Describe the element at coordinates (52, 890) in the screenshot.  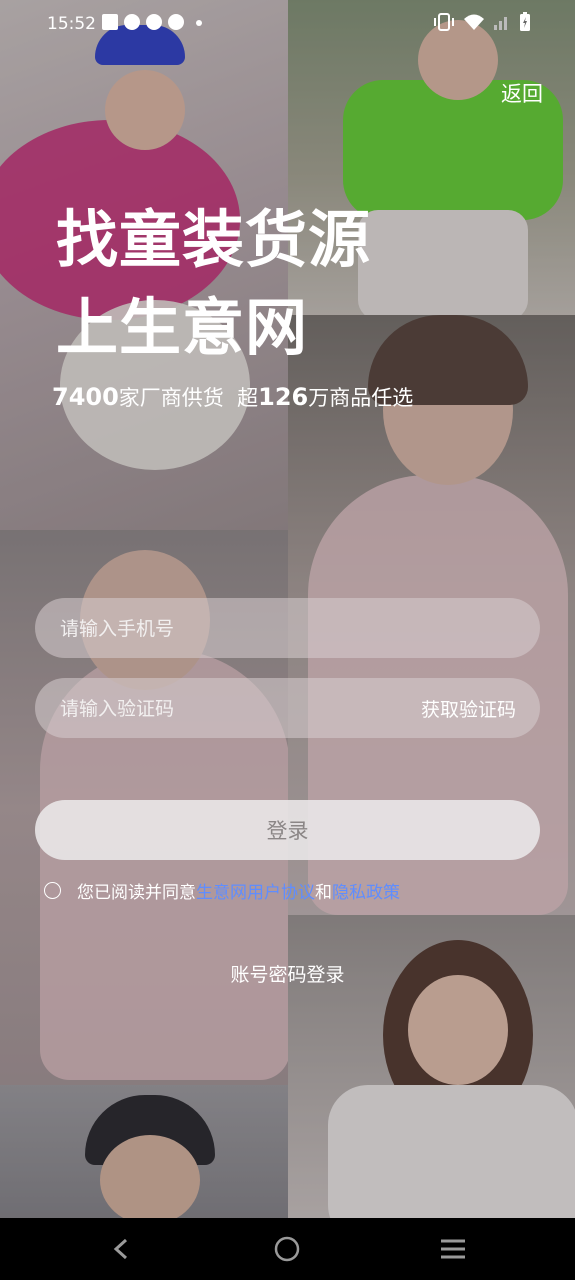
I see `agree-radio` at that location.